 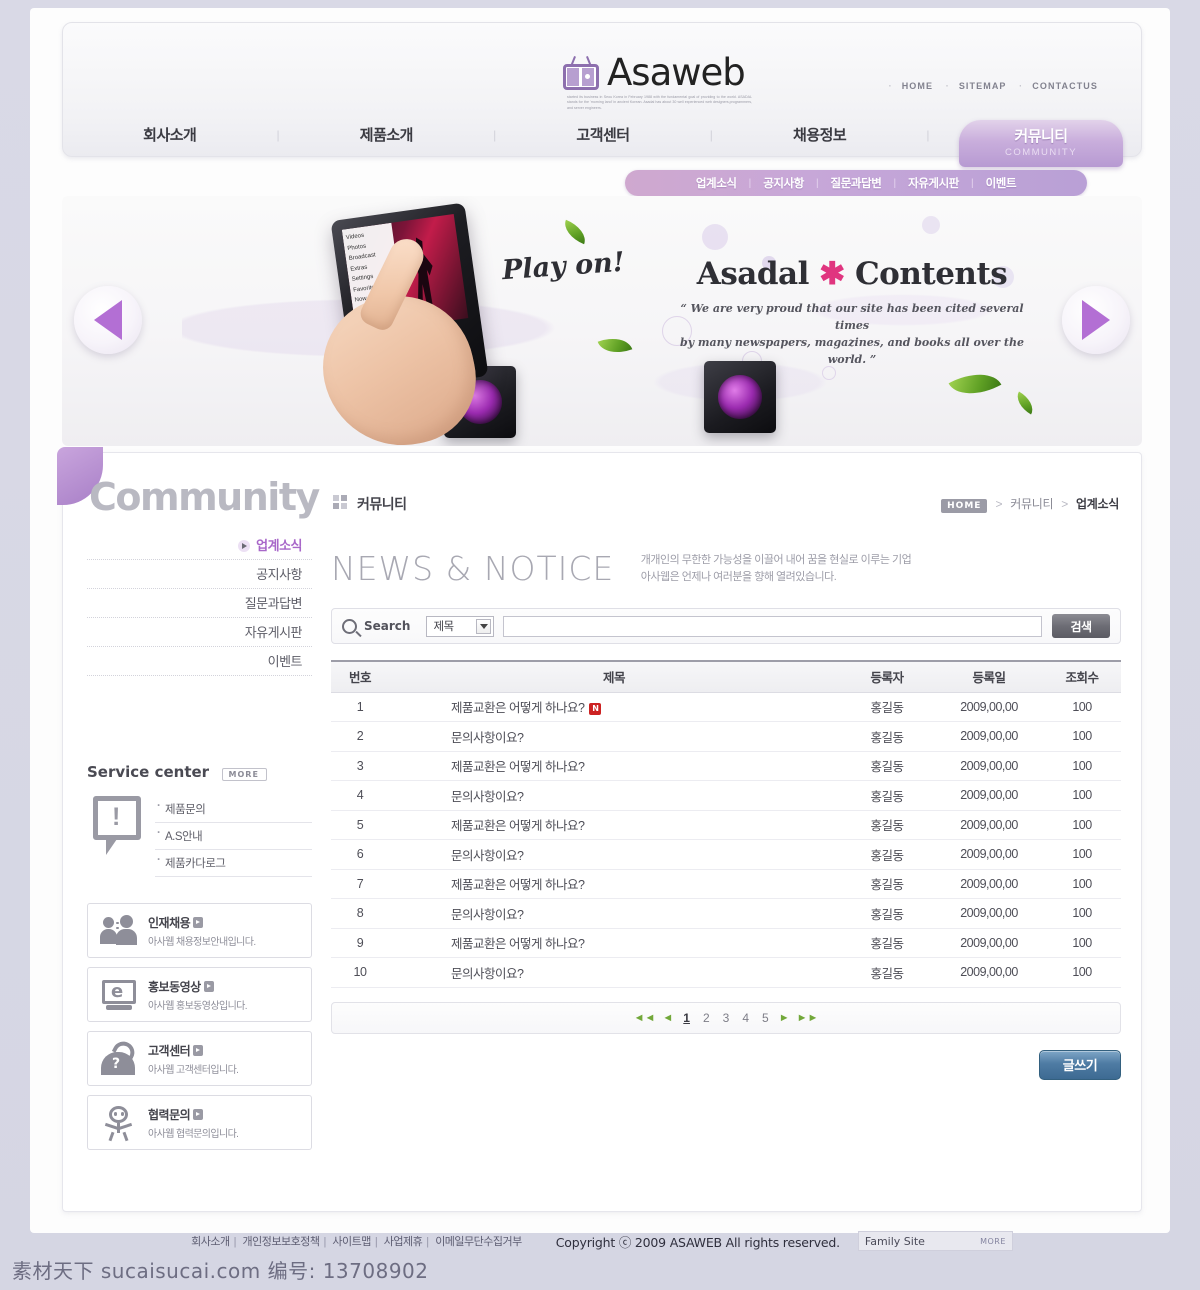 I want to click on banner-title: 인재채용, so click(x=169, y=922).